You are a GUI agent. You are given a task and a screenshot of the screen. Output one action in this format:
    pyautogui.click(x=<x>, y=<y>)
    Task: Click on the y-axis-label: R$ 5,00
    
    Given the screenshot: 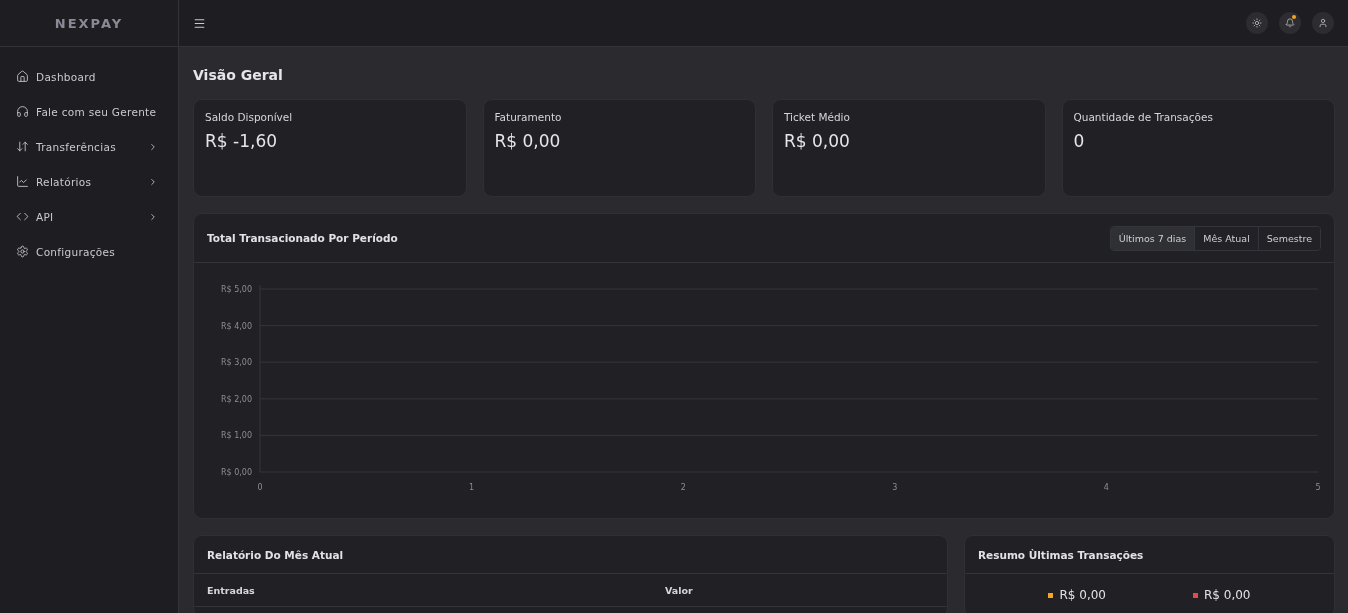 What is the action you would take?
    pyautogui.click(x=236, y=289)
    